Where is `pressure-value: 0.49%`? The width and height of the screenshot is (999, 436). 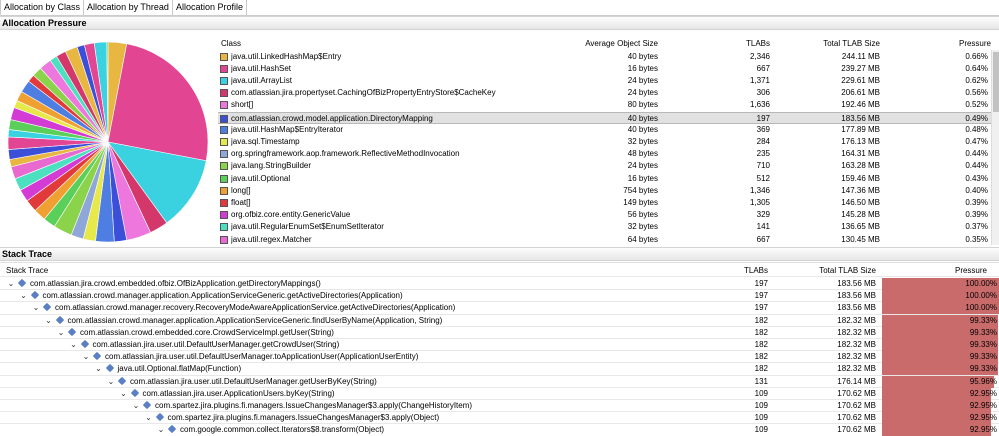 pressure-value: 0.49% is located at coordinates (976, 118).